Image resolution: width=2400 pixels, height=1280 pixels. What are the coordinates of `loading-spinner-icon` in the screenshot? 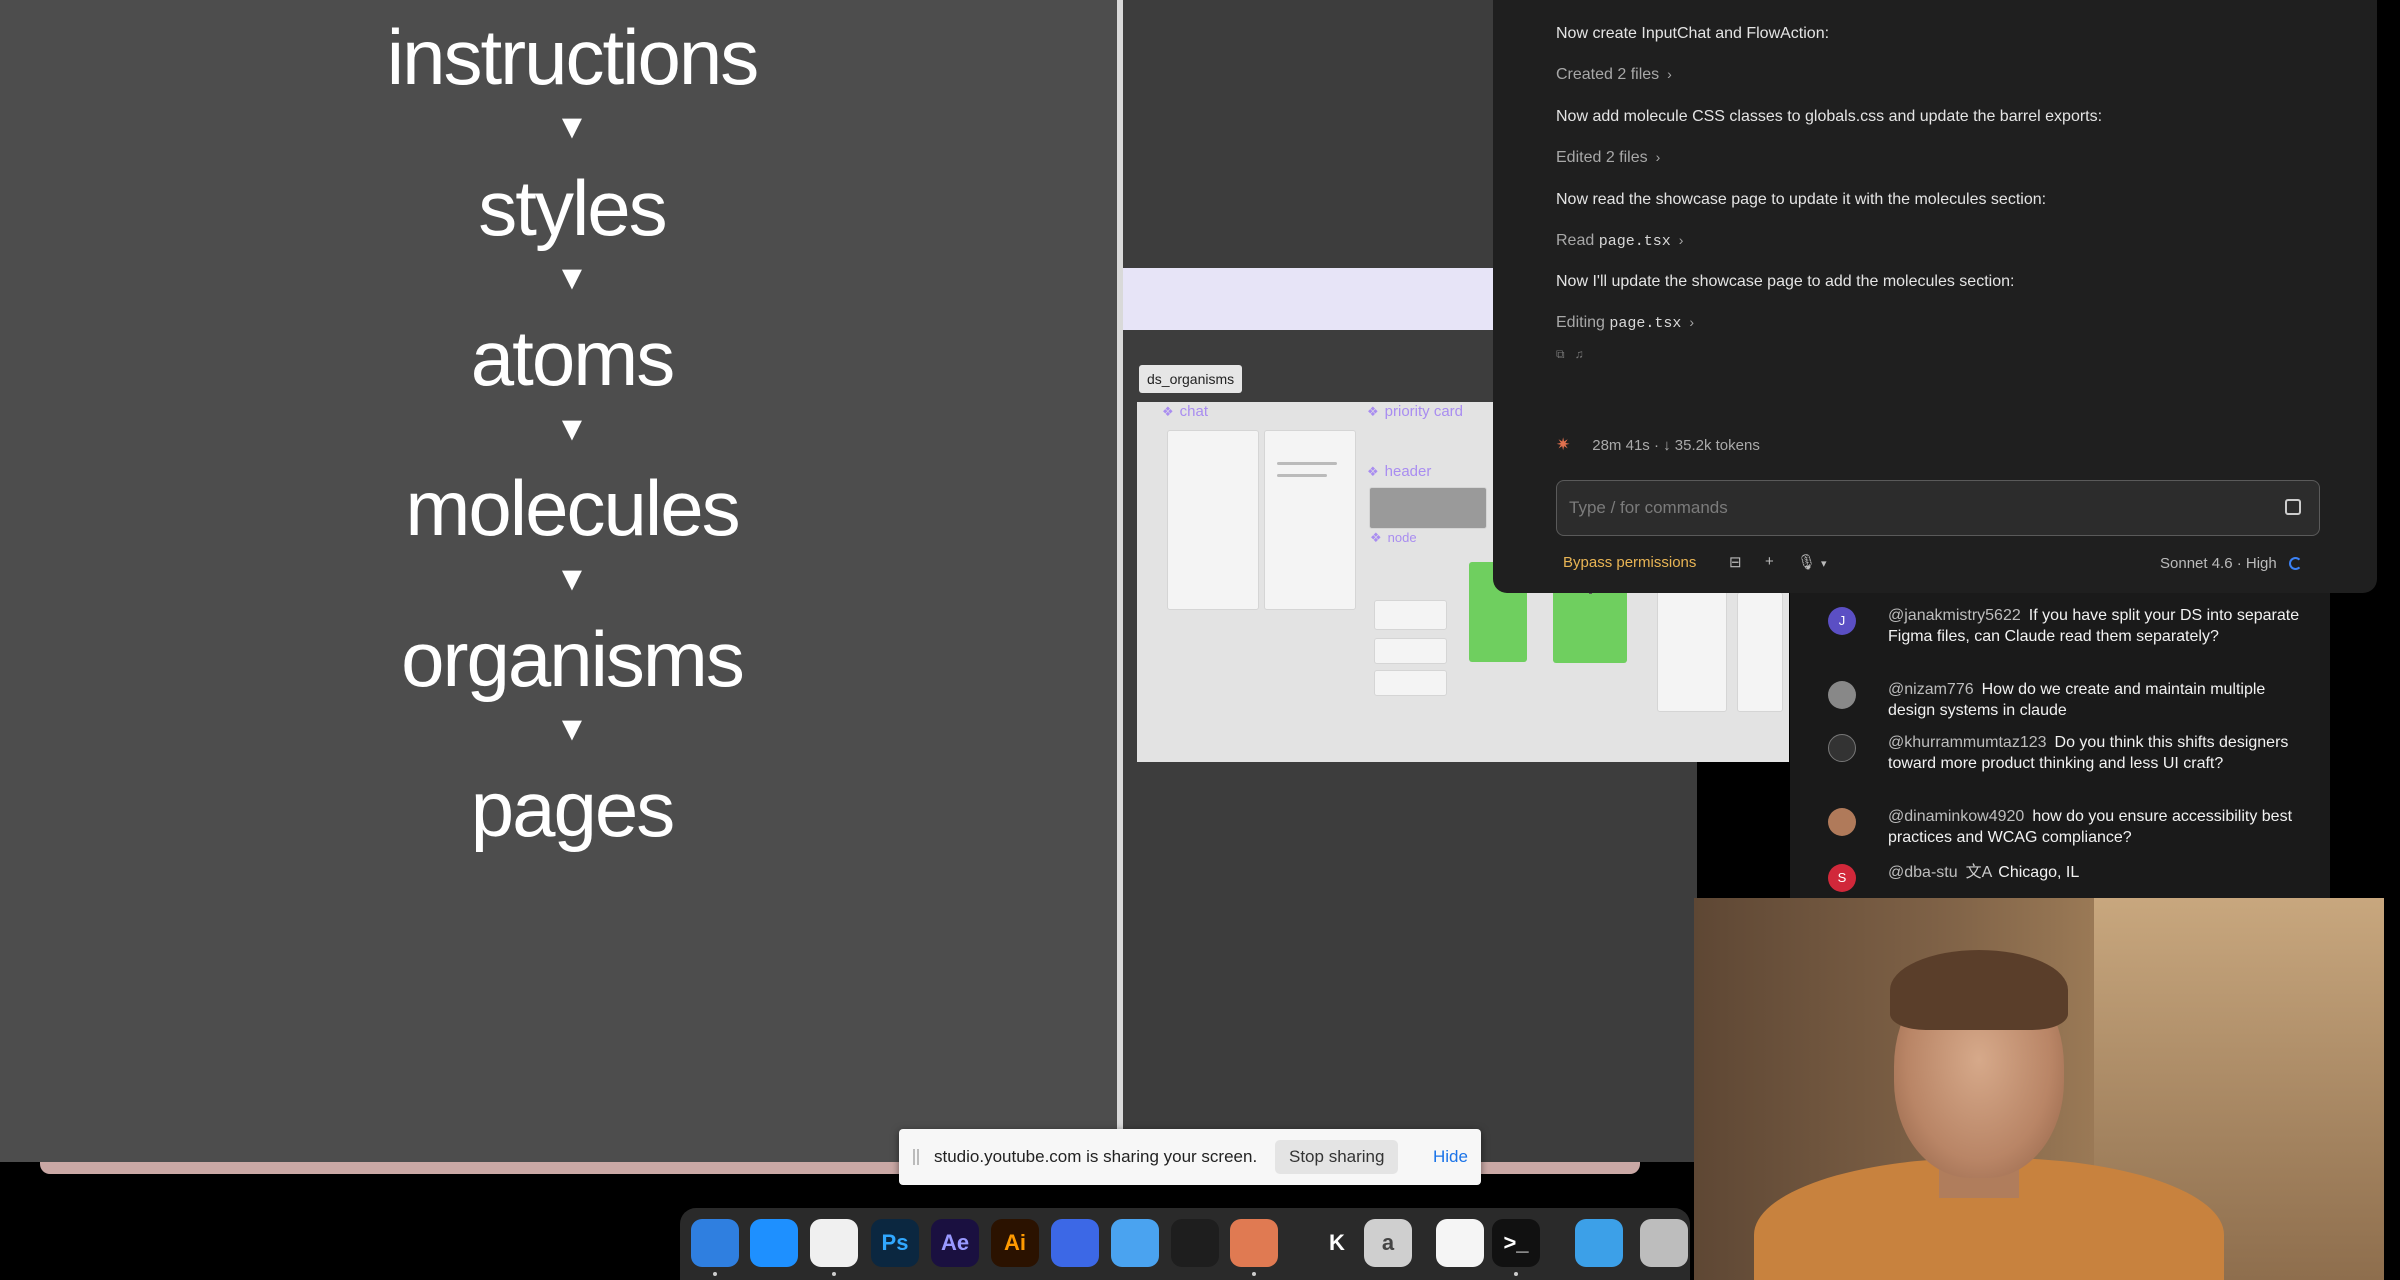 It's located at (2295, 563).